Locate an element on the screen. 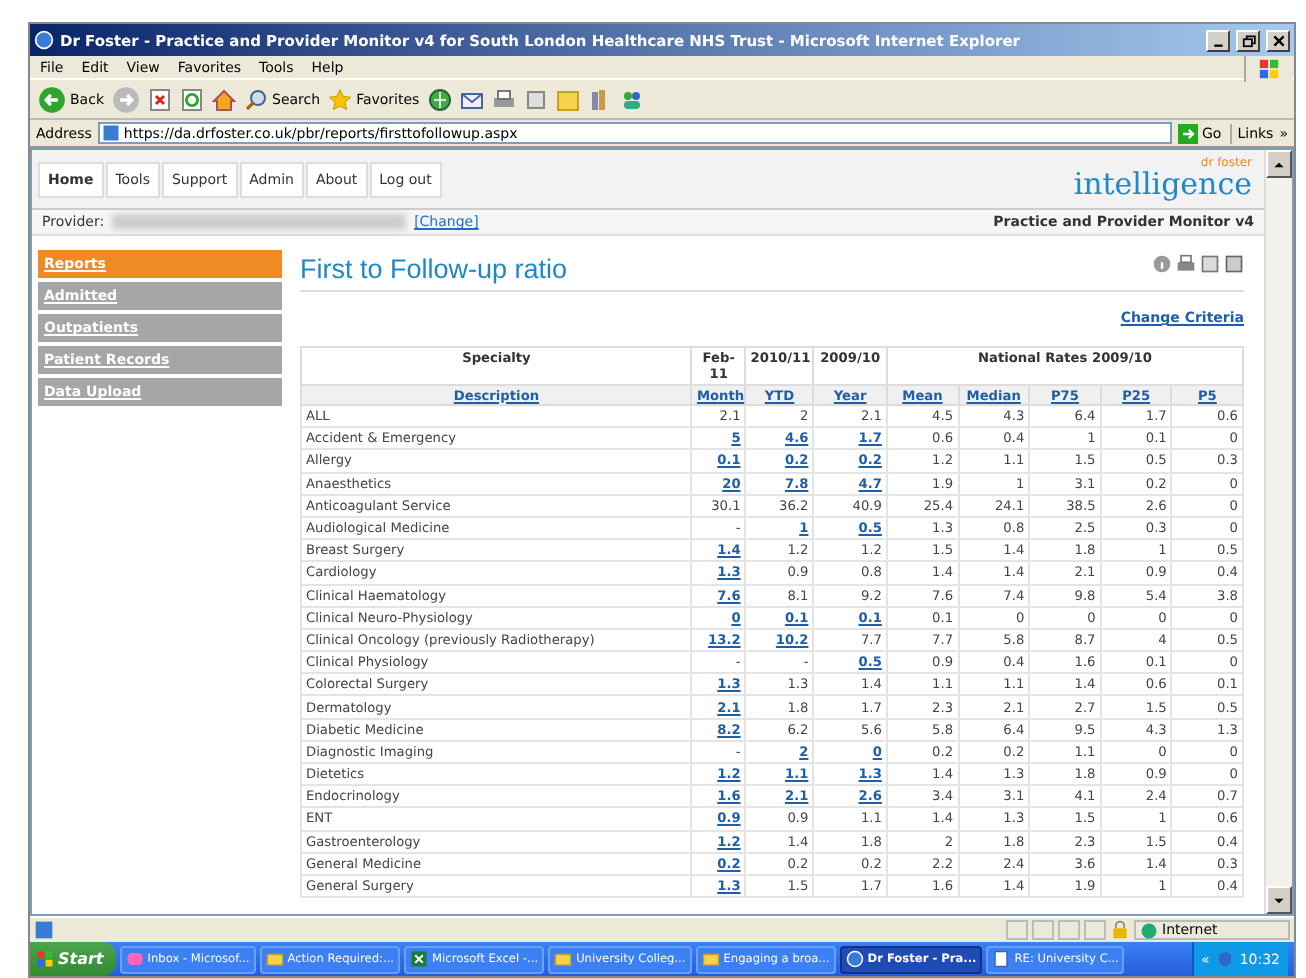  people-icon is located at coordinates (631, 99).